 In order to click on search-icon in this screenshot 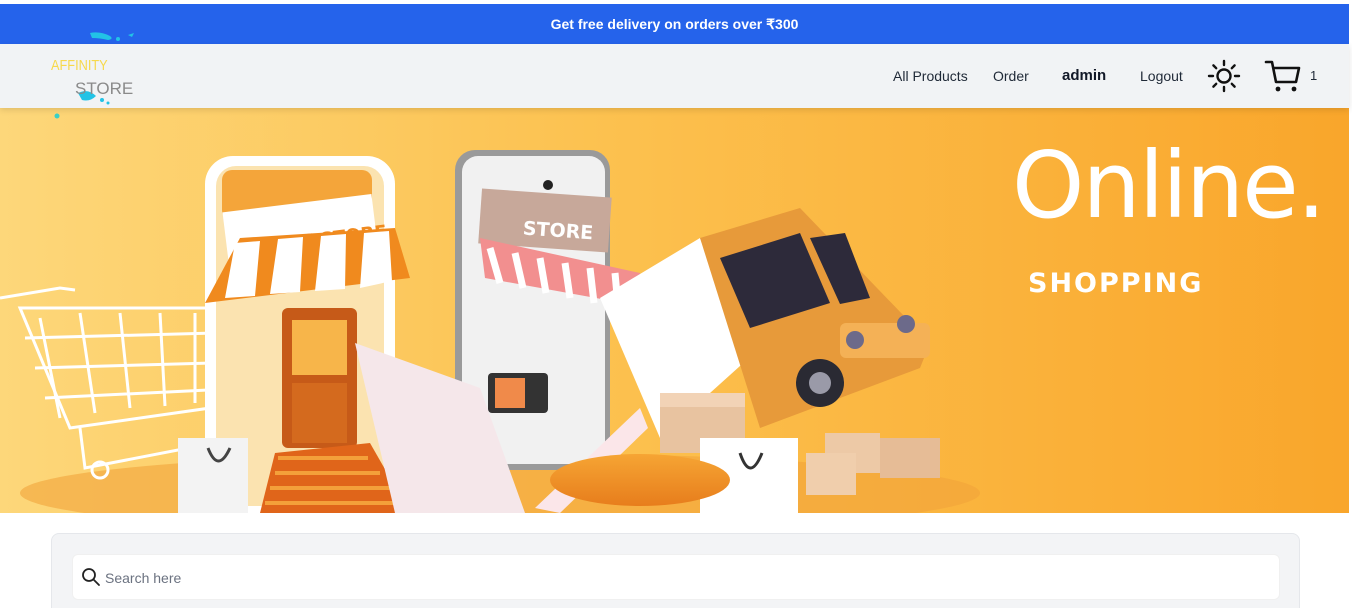, I will do `click(91, 577)`.